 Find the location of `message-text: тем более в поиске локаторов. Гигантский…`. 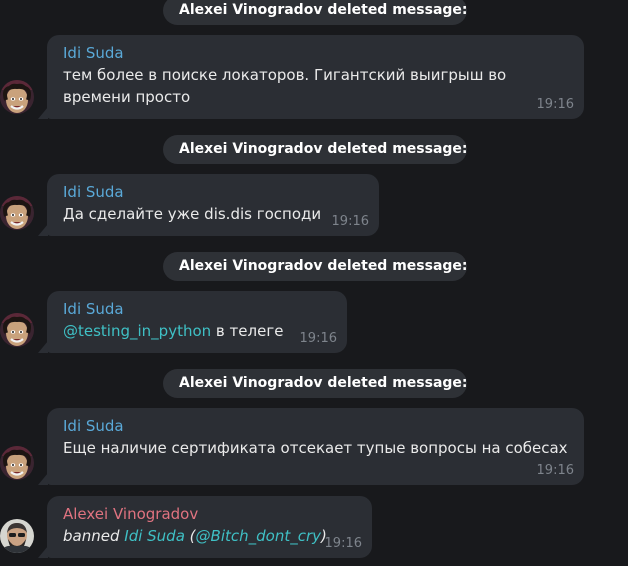

message-text: тем более в поиске локаторов. Гигантский… is located at coordinates (317, 86).